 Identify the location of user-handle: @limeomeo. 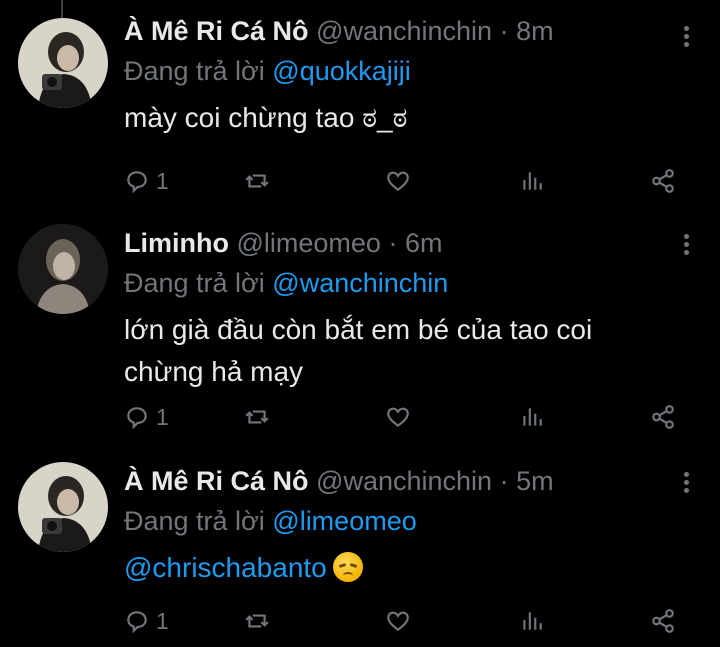
(309, 243).